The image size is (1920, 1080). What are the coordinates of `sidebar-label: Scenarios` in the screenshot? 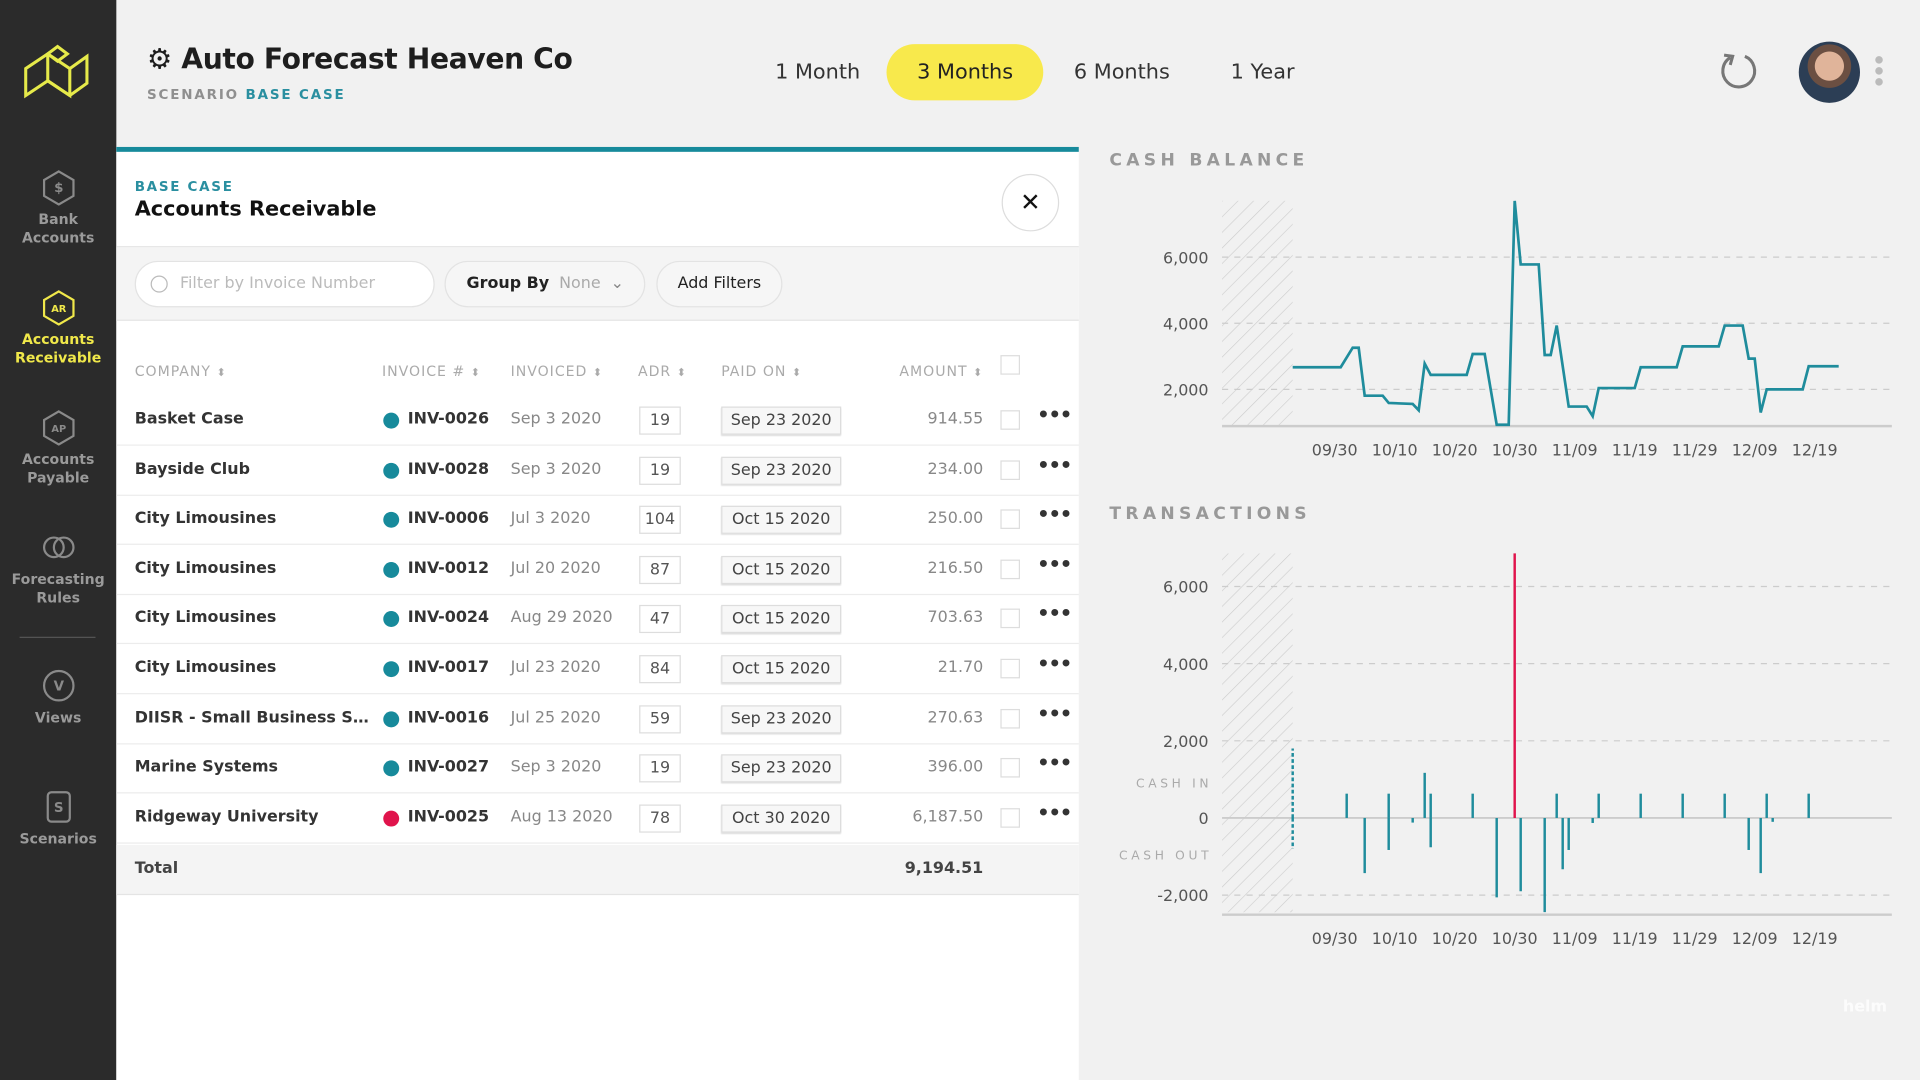 It's located at (58, 839).